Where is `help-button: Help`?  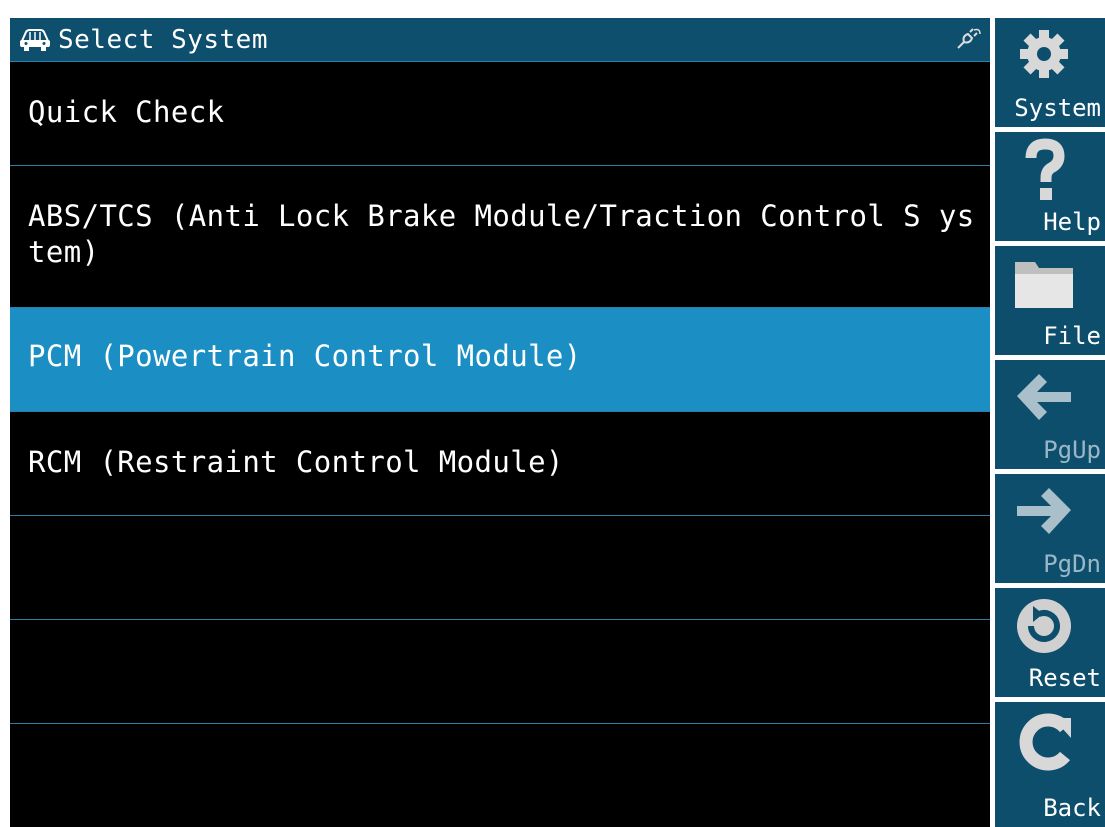
help-button: Help is located at coordinates (1050, 189).